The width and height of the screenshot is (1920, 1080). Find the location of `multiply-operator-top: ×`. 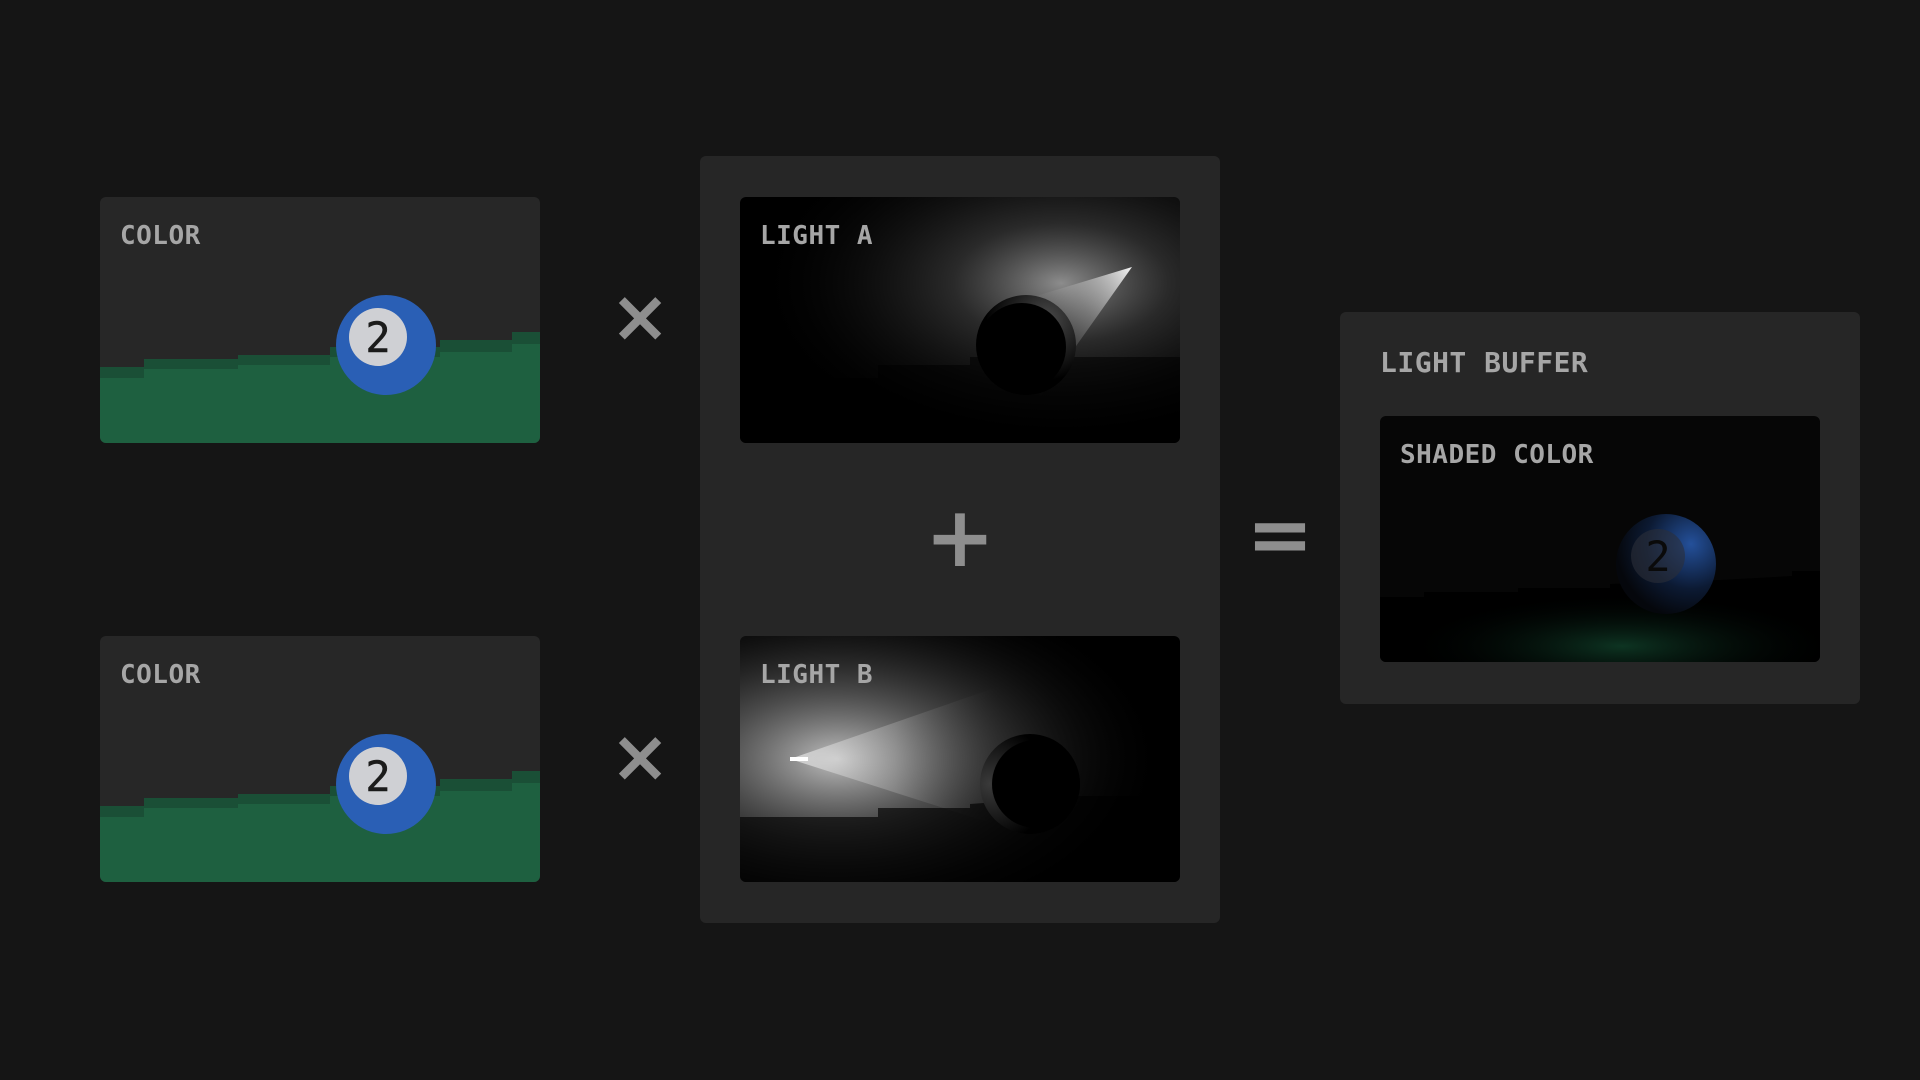

multiply-operator-top: × is located at coordinates (640, 316).